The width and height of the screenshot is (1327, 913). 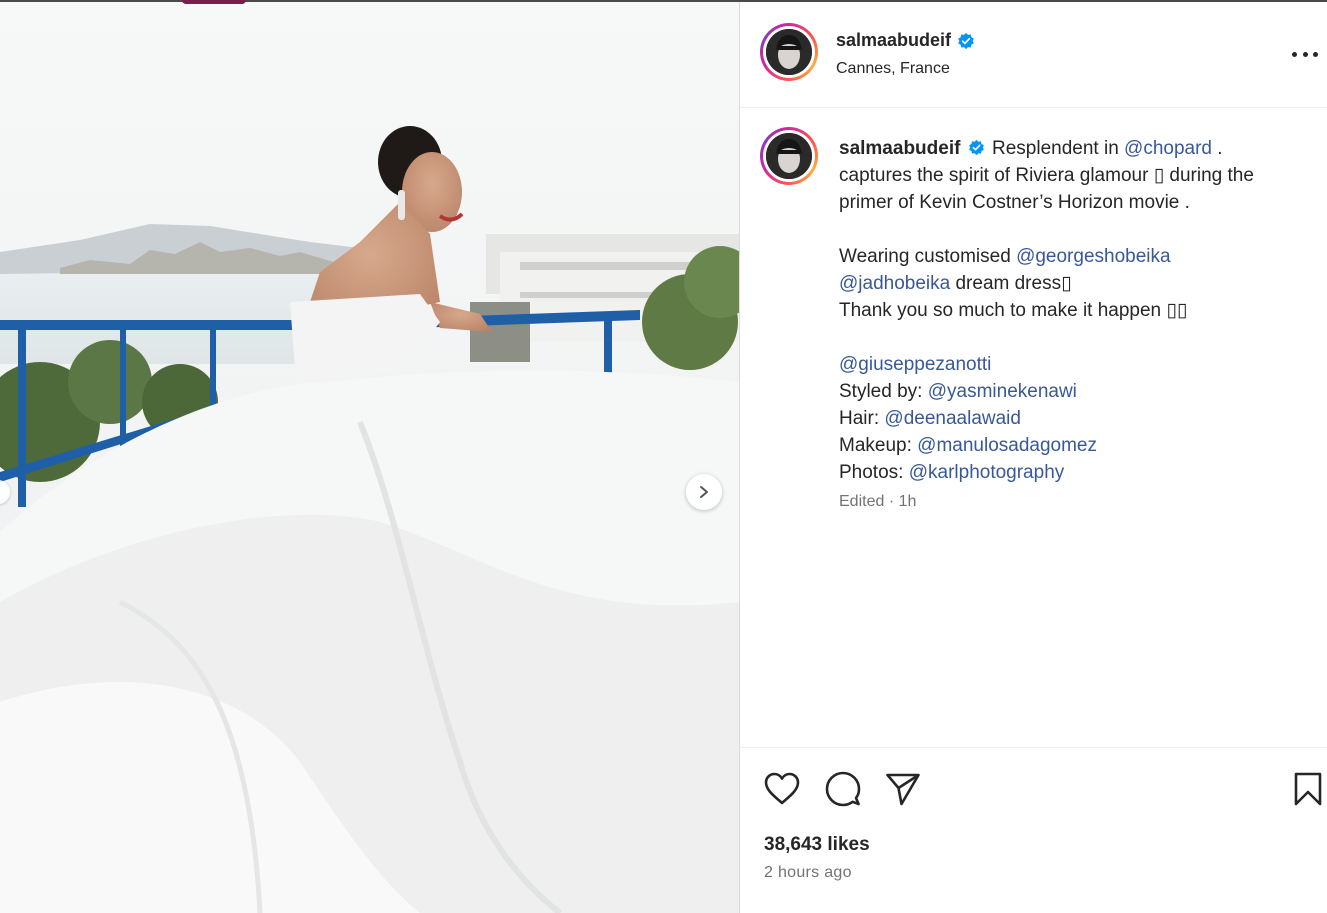 What do you see at coordinates (893, 40) in the screenshot?
I see `author-username: salmaabudeif` at bounding box center [893, 40].